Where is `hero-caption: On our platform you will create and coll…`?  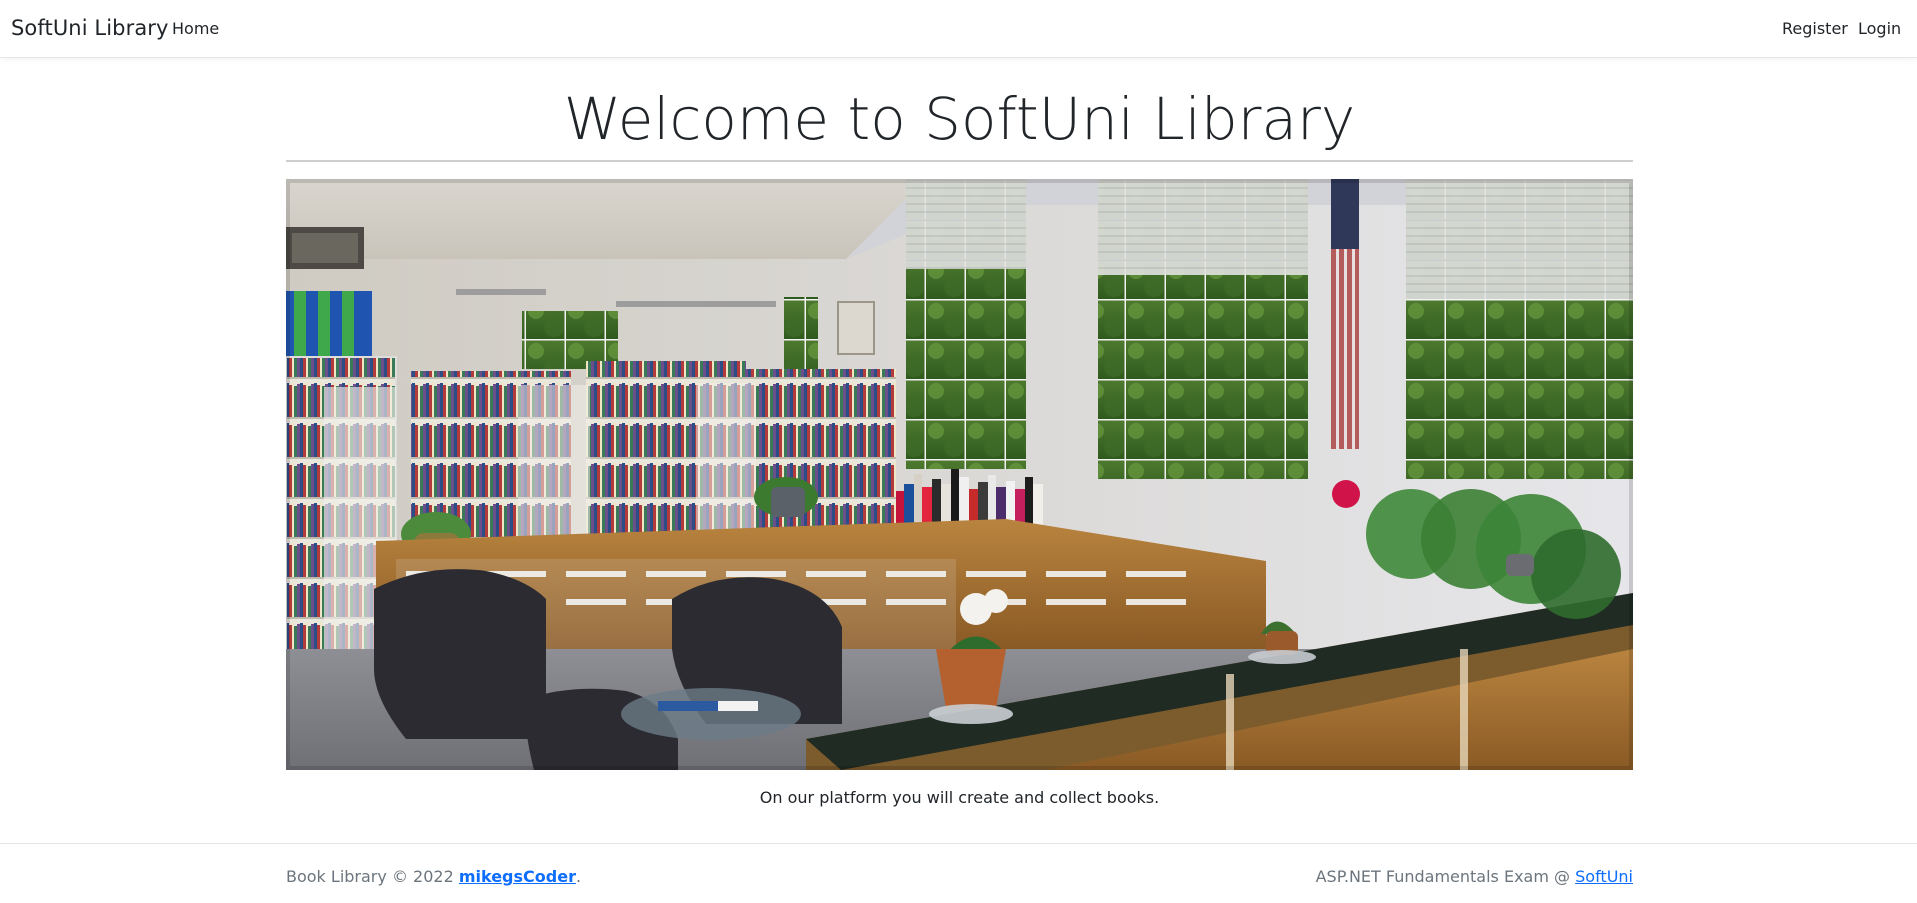
hero-caption: On our platform you will create and coll… is located at coordinates (959, 797).